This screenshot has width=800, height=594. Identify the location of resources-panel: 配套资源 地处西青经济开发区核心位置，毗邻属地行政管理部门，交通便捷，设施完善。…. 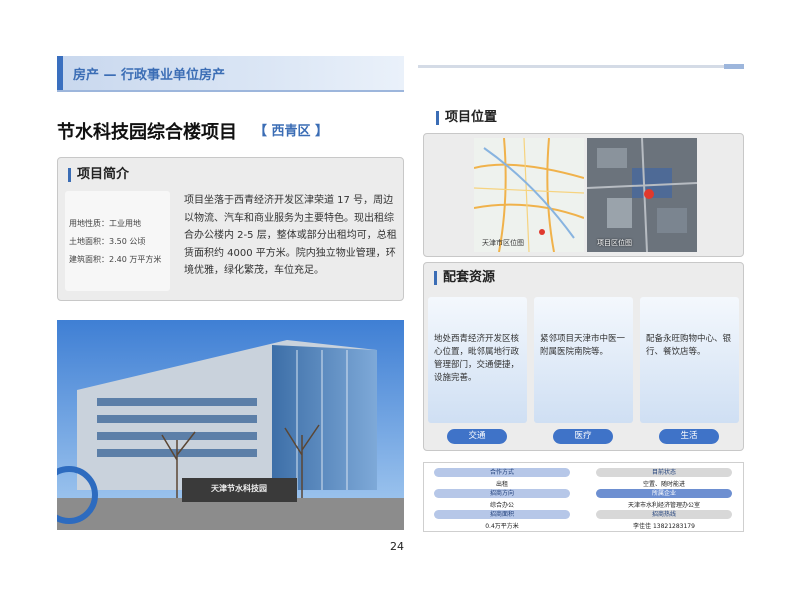
(583, 356).